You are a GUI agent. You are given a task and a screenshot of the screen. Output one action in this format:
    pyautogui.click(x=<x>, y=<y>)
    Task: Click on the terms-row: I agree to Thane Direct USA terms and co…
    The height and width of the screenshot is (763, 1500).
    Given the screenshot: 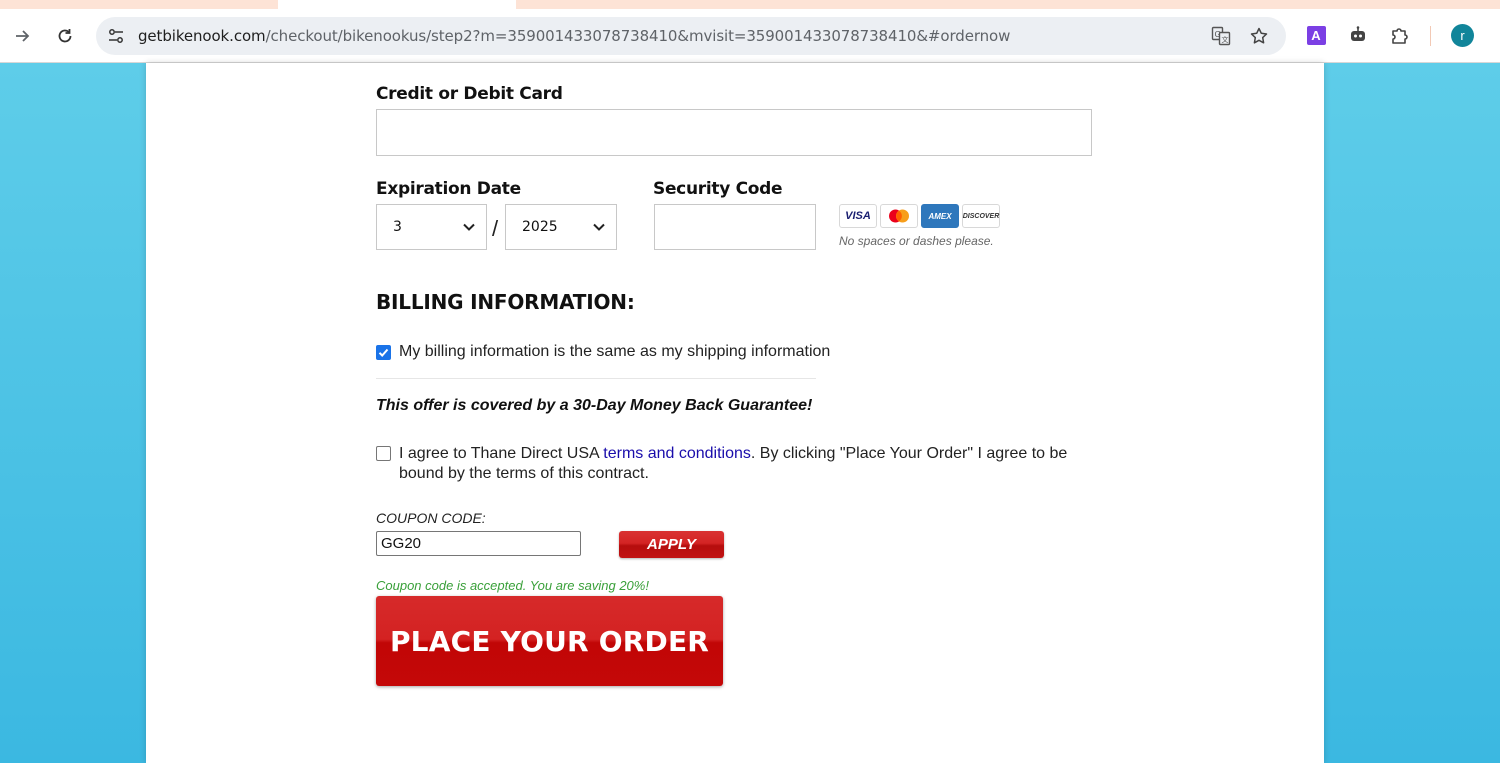 What is the action you would take?
    pyautogui.click(x=732, y=464)
    